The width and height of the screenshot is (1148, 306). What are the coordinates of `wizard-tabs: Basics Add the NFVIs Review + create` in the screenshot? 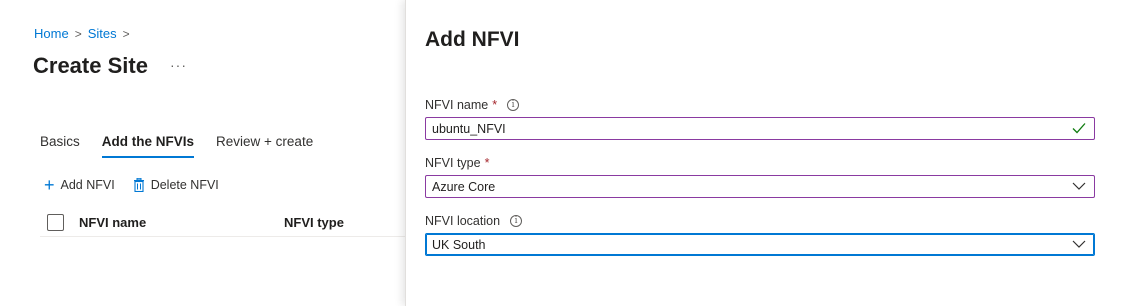 It's located at (176, 146).